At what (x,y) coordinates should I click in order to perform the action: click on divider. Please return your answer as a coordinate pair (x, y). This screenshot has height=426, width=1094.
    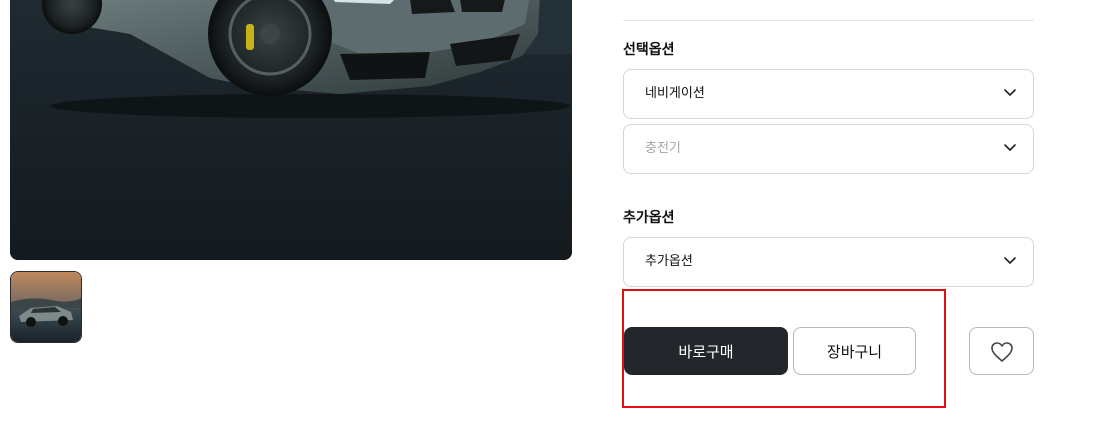
    Looking at the image, I should click on (828, 20).